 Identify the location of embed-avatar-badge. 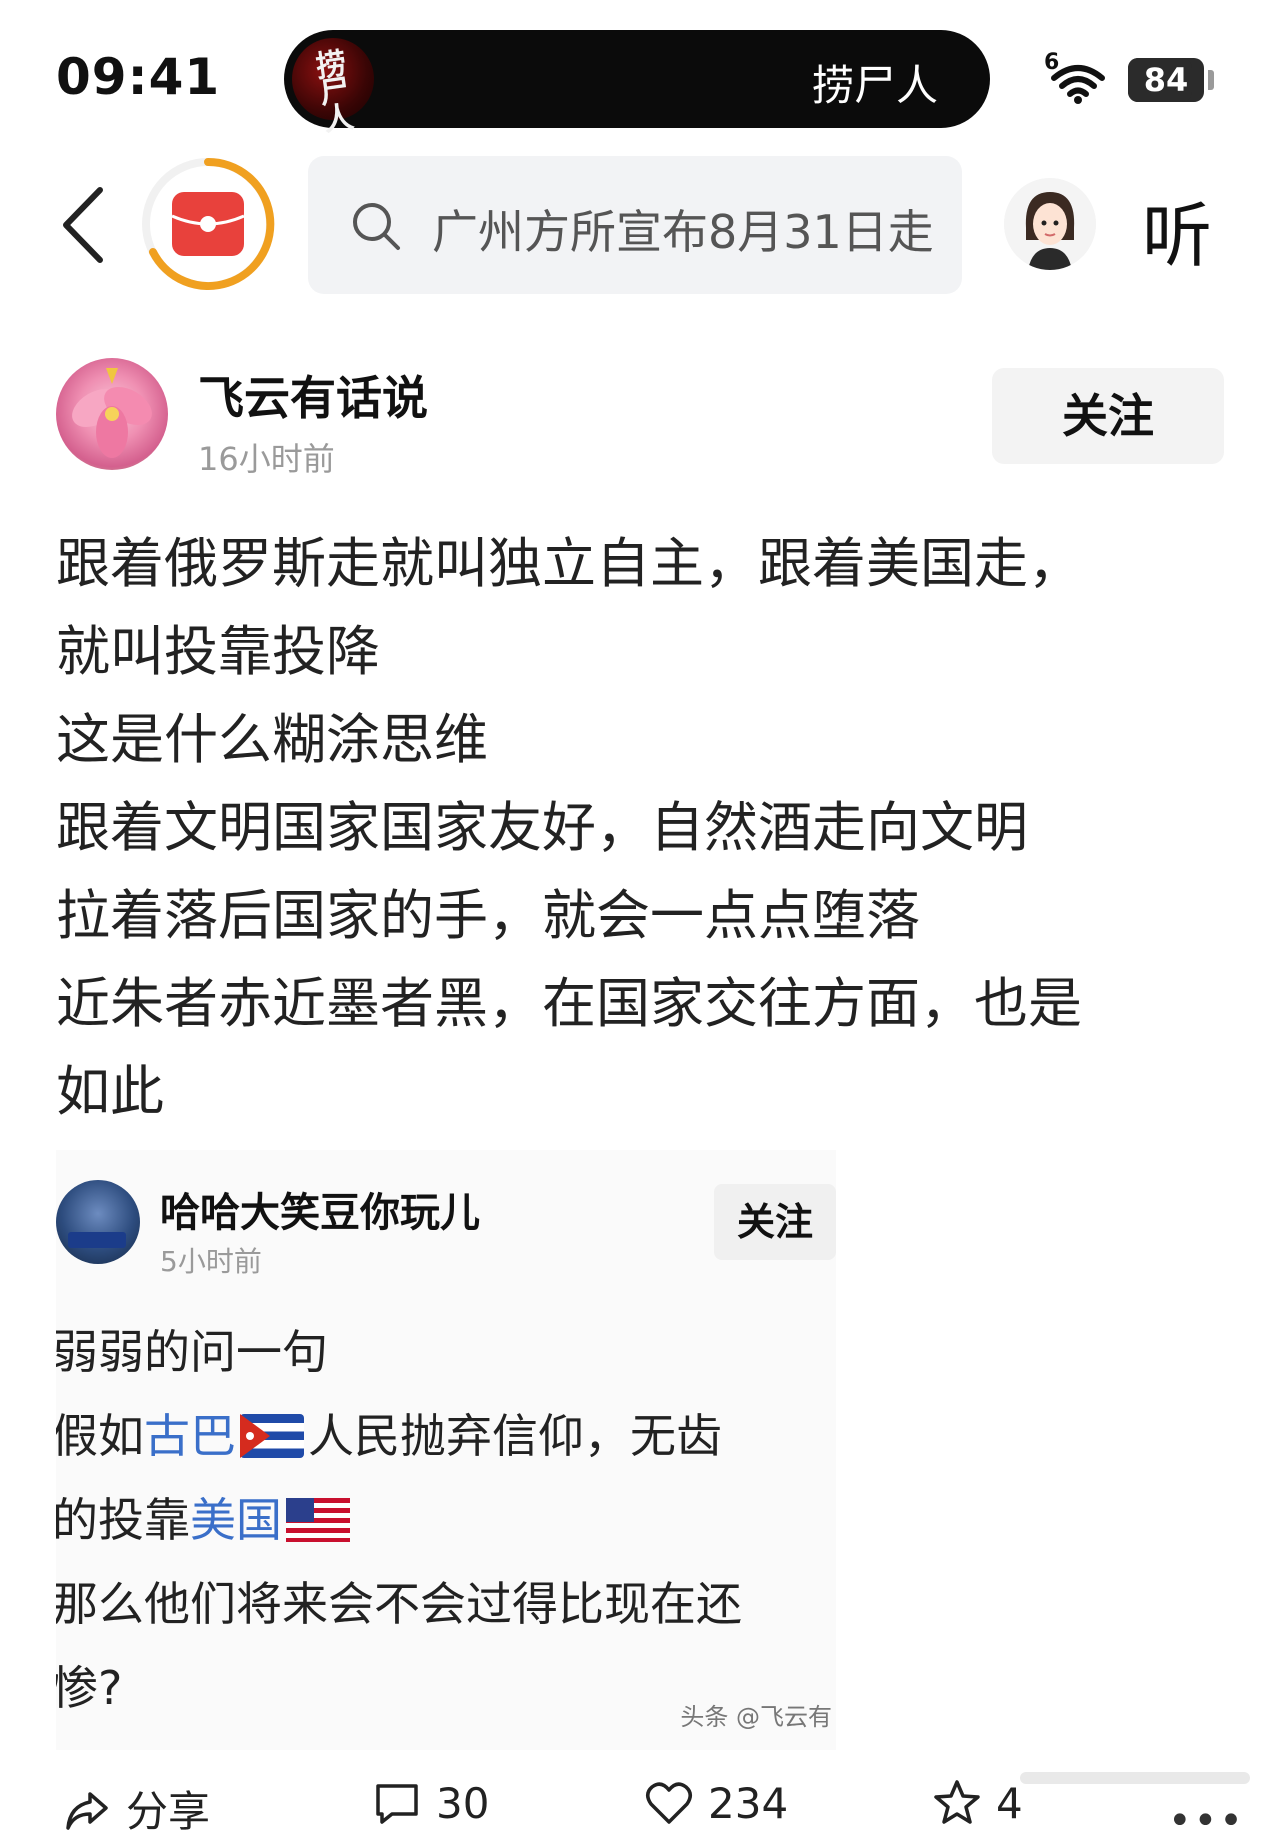
(97, 1240).